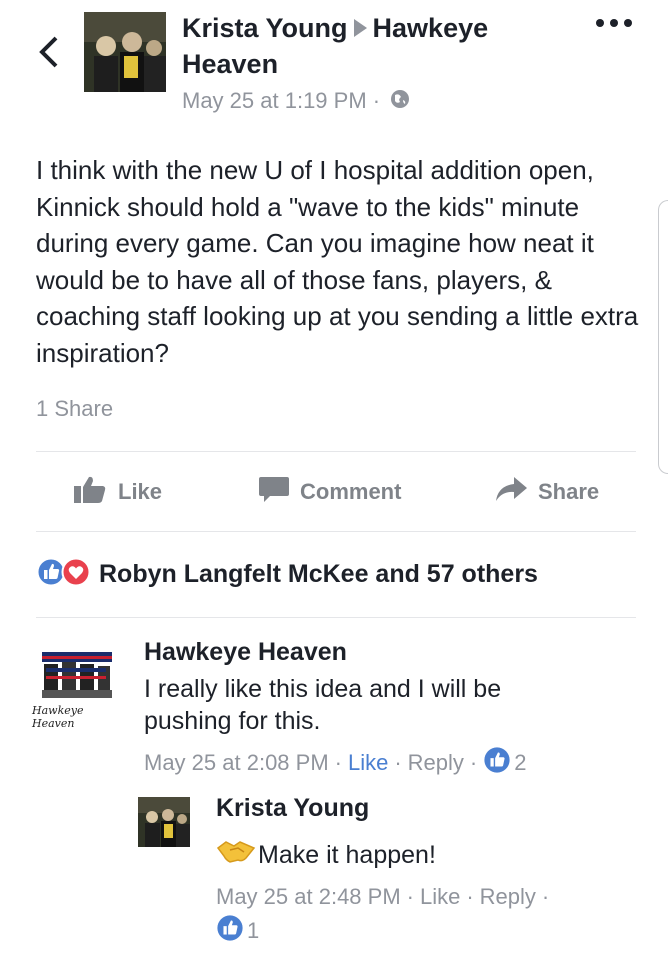 This screenshot has width=668, height=960. I want to click on comment-meta: May 25 at 2:08 PM · Like · Reply · 2, so click(335, 763).